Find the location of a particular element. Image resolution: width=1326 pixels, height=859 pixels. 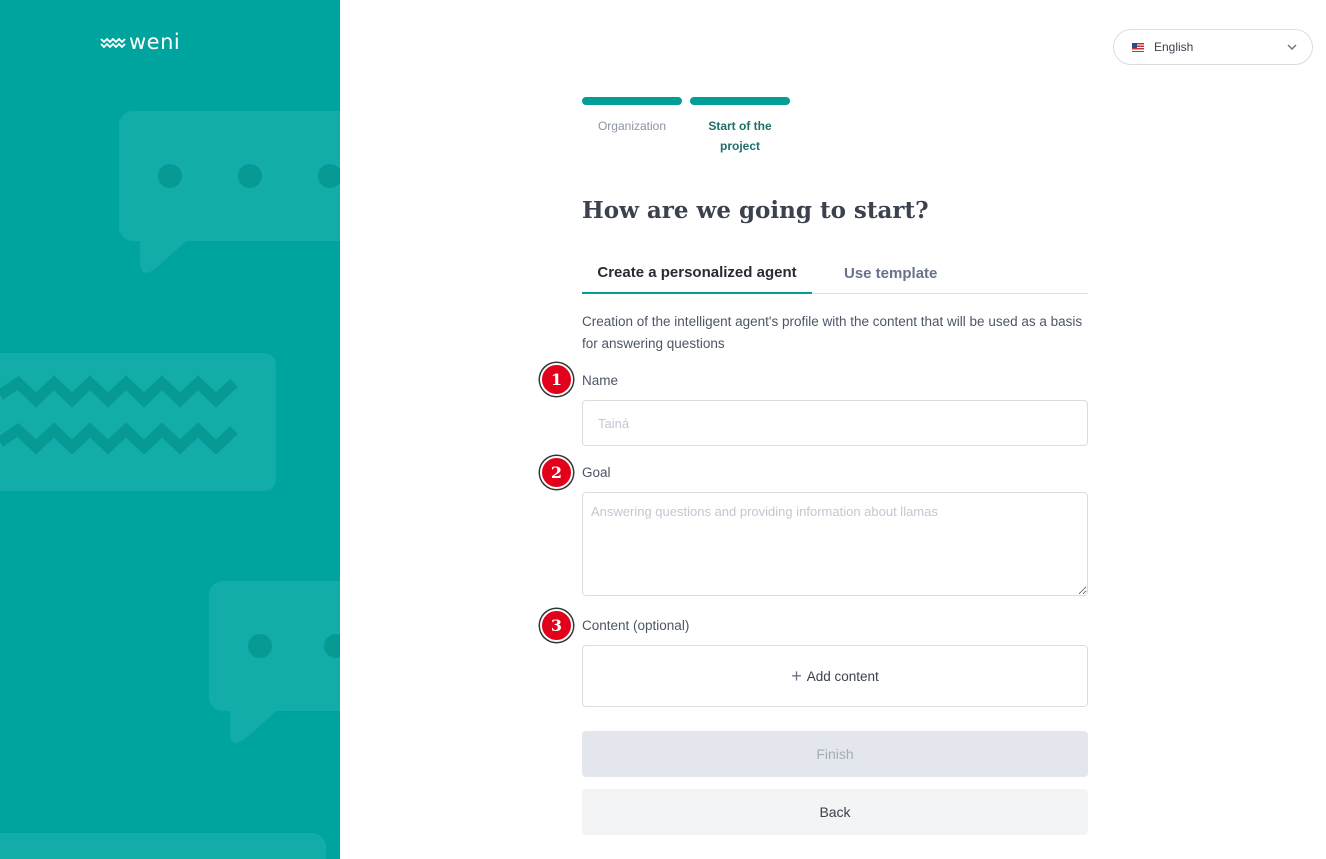

language-select: English is located at coordinates (1213, 47).